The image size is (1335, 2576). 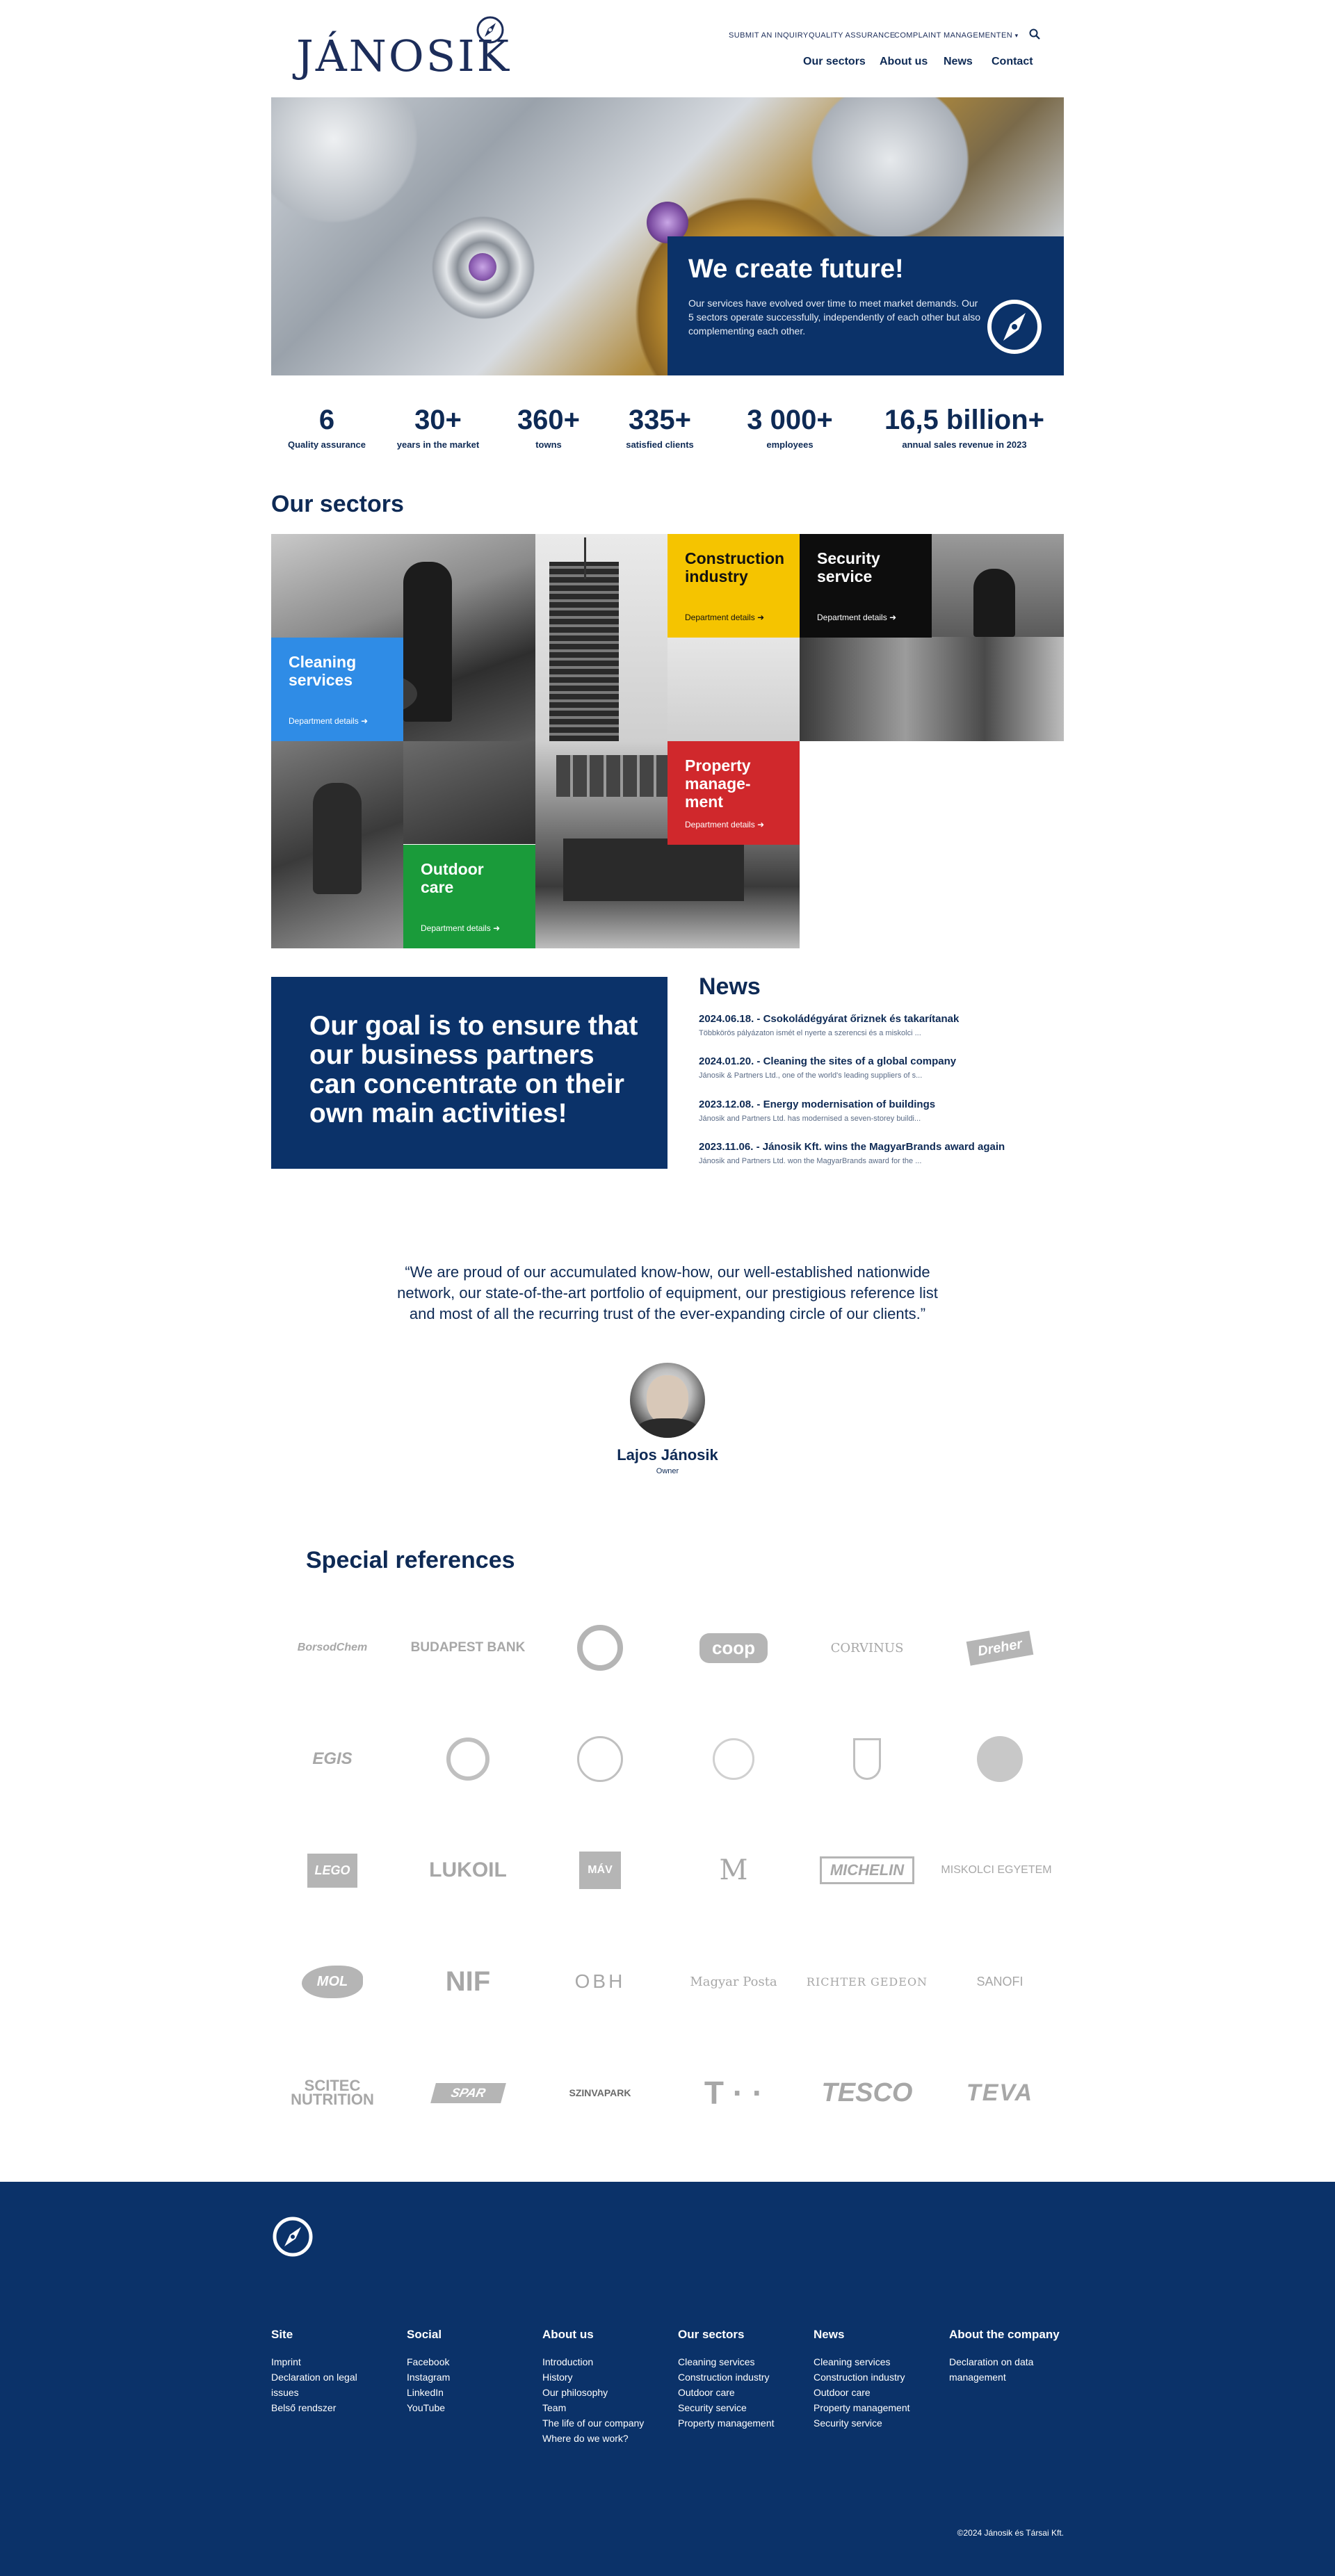 I want to click on reference-logo-michelin: MICHELIN, so click(x=867, y=1870).